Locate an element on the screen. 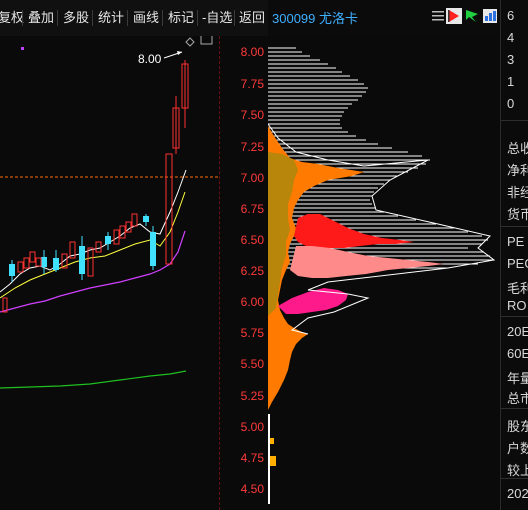  grid-chart-icon is located at coordinates (490, 16).